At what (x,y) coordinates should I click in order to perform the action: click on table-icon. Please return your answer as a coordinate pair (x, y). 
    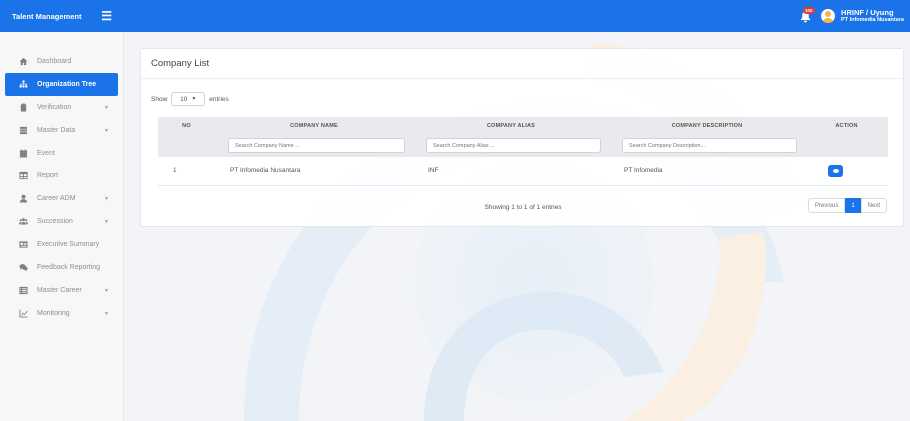
    Looking at the image, I should click on (23, 176).